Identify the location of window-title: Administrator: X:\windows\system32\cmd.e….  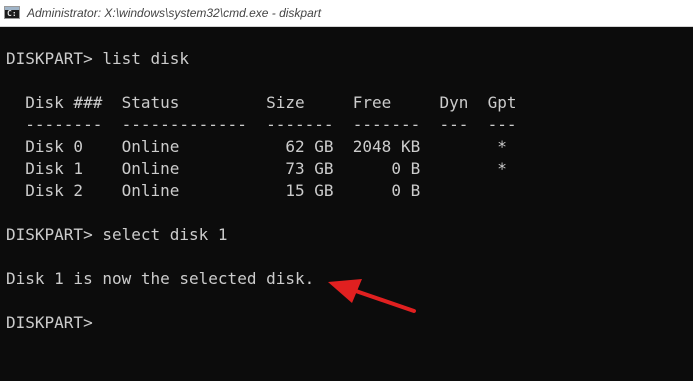
(174, 13).